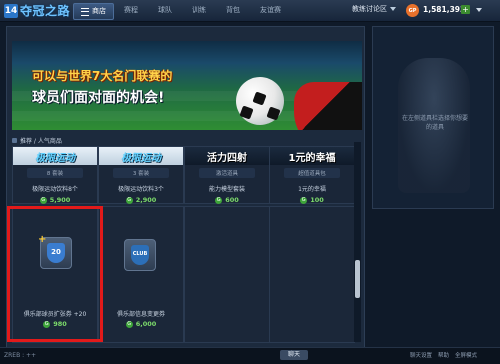 This screenshot has width=500, height=364. I want to click on app-logo: 14 夺冠之路, so click(37, 10).